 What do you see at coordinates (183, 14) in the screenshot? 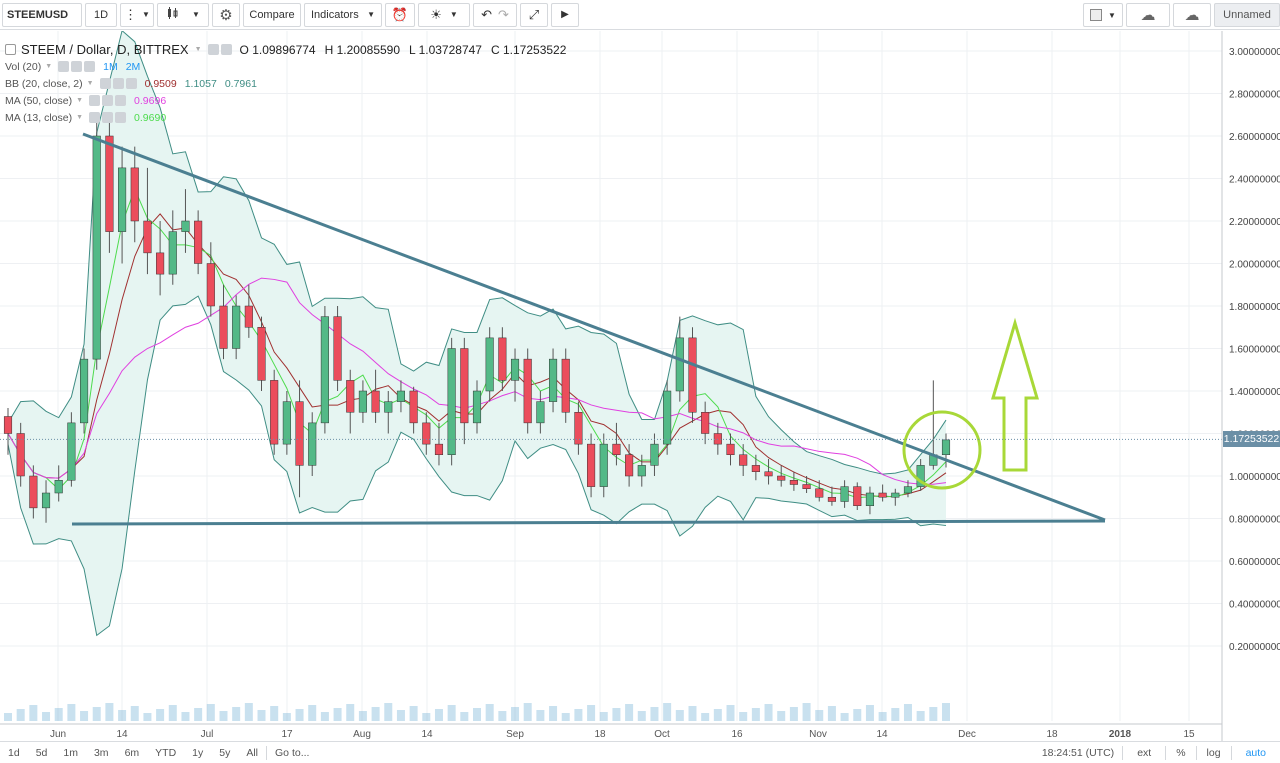
I see `chart-style-button: ▼` at bounding box center [183, 14].